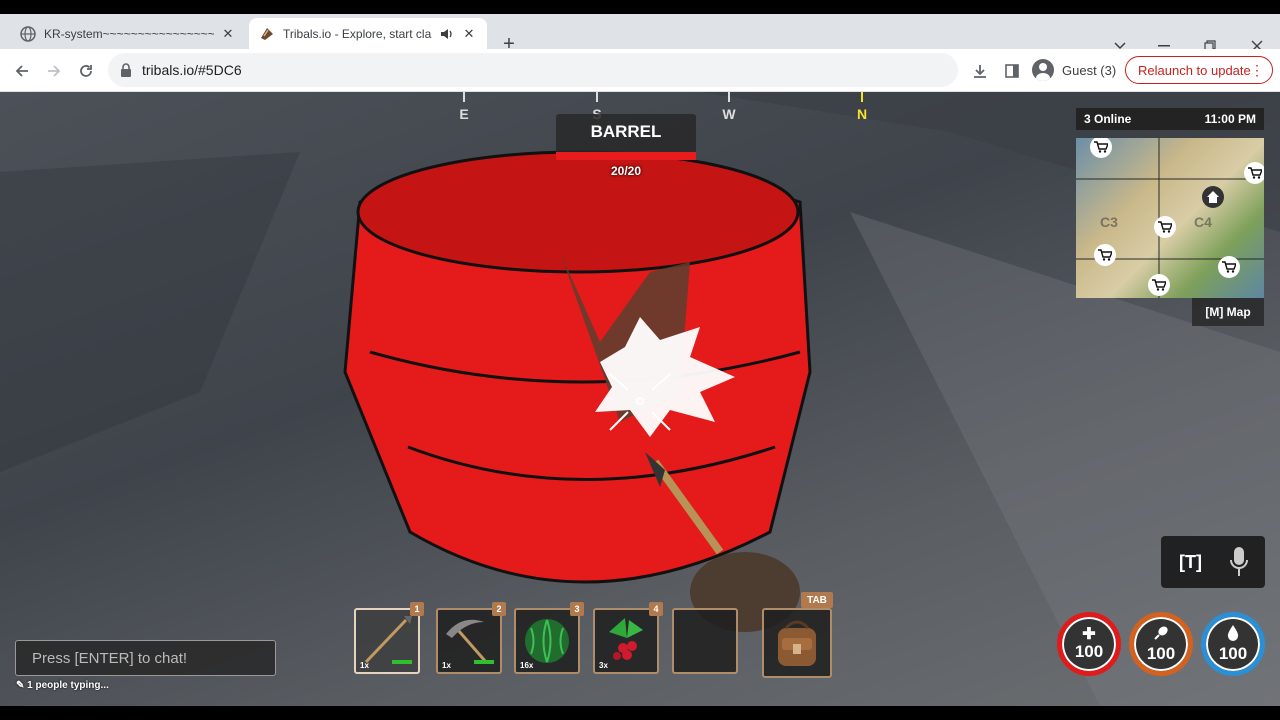 The image size is (1280, 720). I want to click on target-name: BARREL, so click(626, 134).